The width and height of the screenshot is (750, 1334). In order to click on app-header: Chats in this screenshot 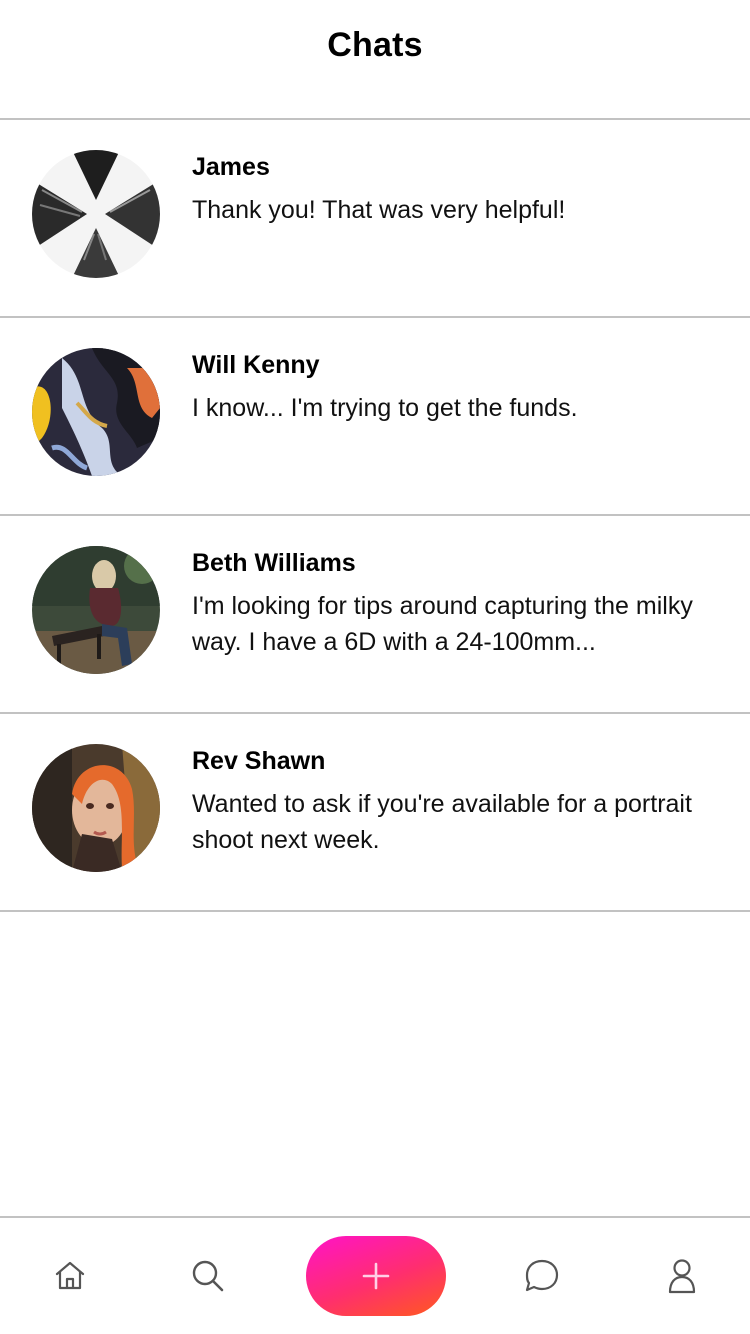, I will do `click(375, 60)`.